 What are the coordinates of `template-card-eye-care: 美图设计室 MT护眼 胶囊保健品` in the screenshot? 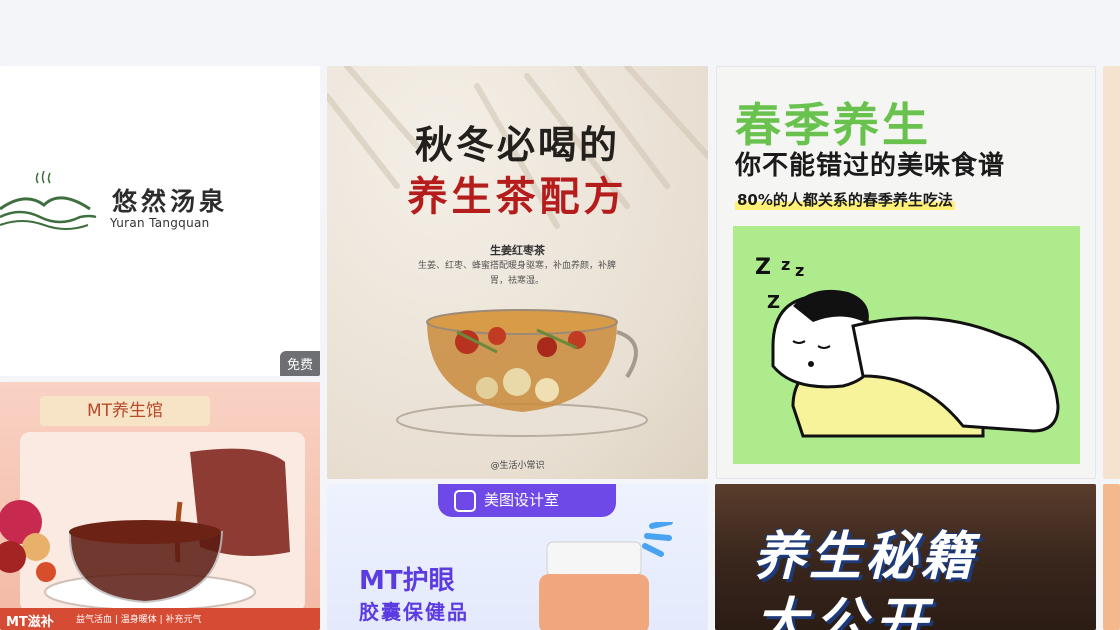 It's located at (517, 557).